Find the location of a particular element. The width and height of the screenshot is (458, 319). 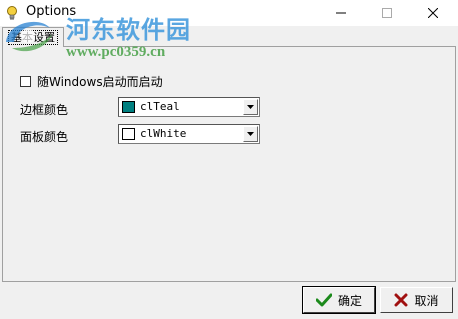

ok-button: 确定 is located at coordinates (339, 300).